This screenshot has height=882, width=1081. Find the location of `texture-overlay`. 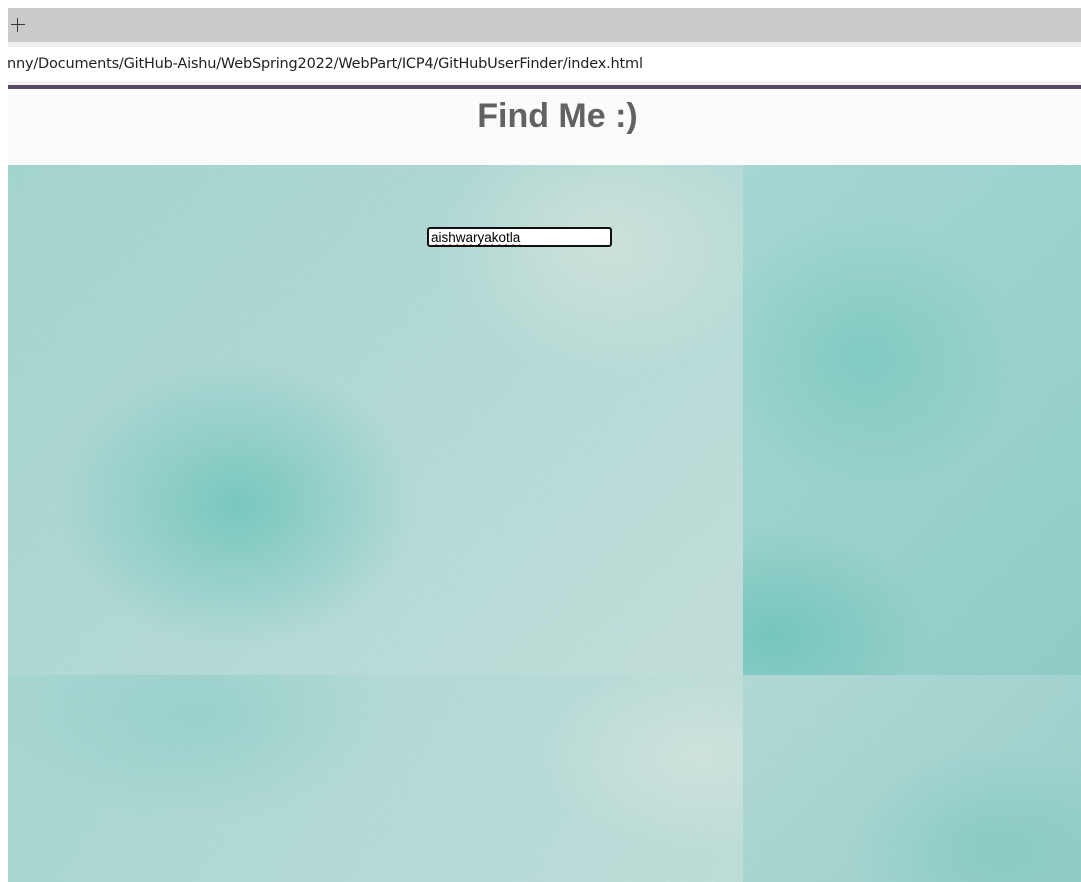

texture-overlay is located at coordinates (912, 778).